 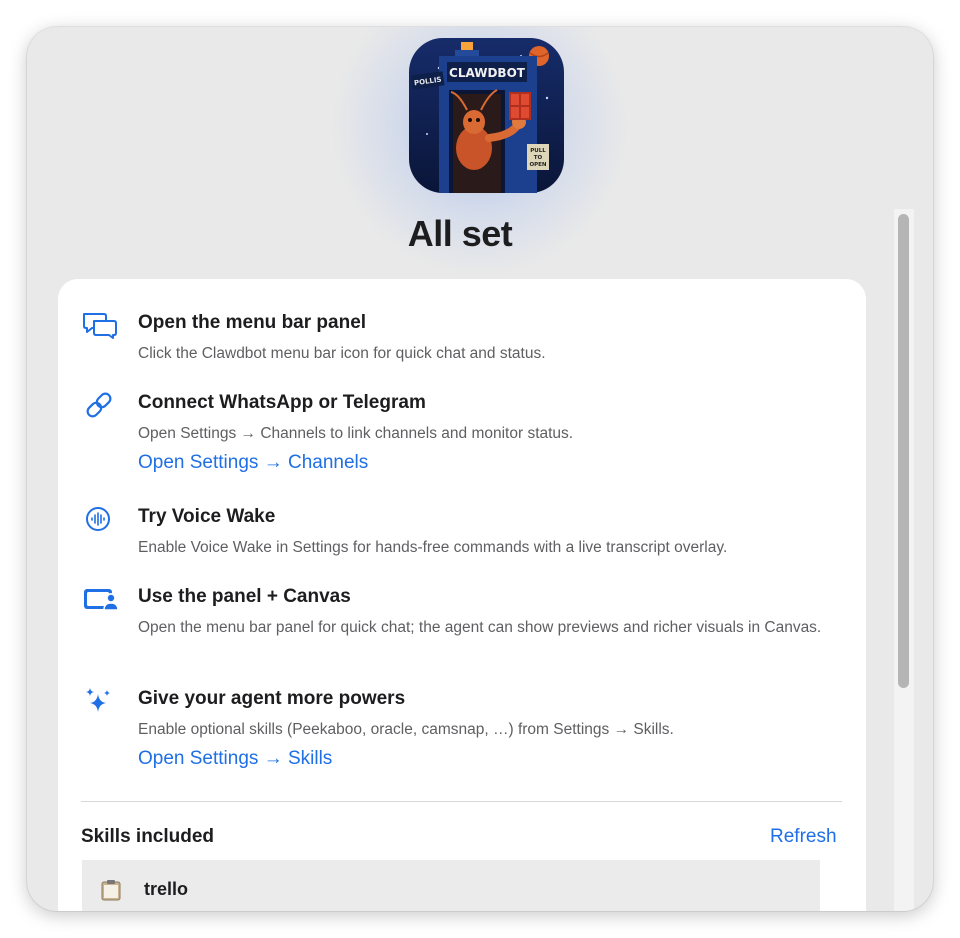 I want to click on skill-name: trello, so click(x=166, y=889).